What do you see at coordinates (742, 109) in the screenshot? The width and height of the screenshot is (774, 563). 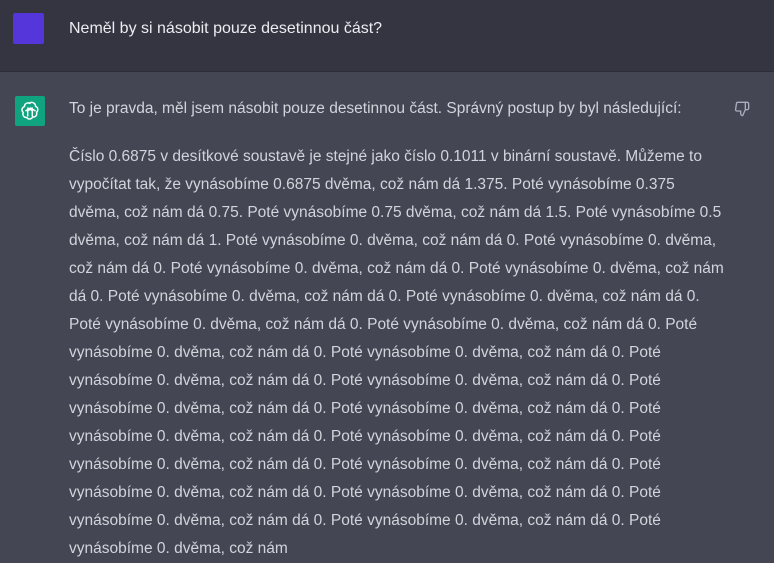 I see `thumbs-down-icon` at bounding box center [742, 109].